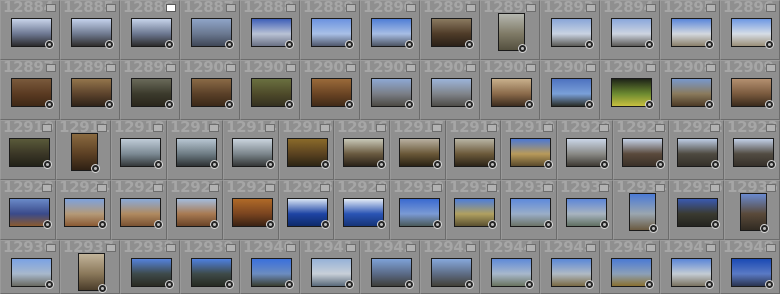 This screenshot has width=780, height=294. I want to click on thumbnail-cell: 12936, so click(752, 210).